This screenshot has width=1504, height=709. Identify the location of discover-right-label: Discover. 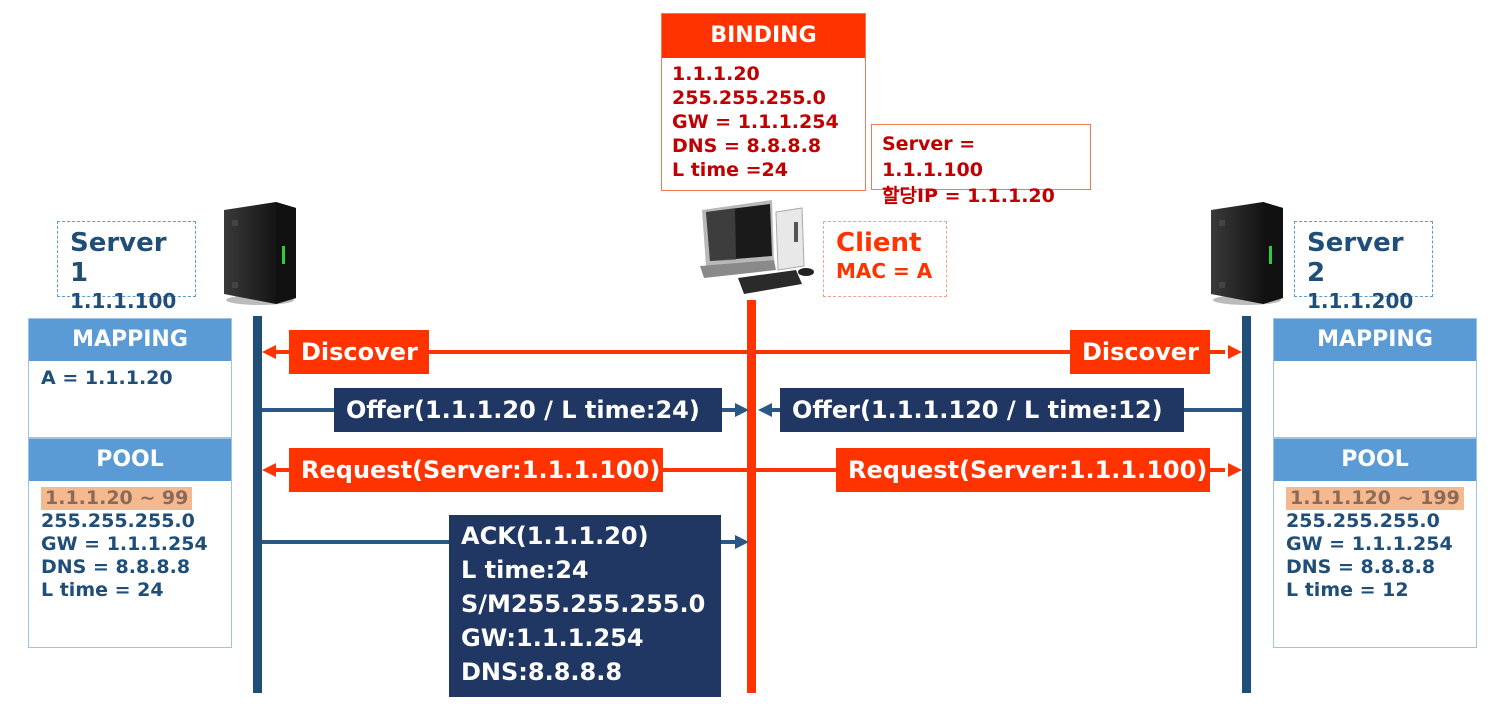
(1140, 352).